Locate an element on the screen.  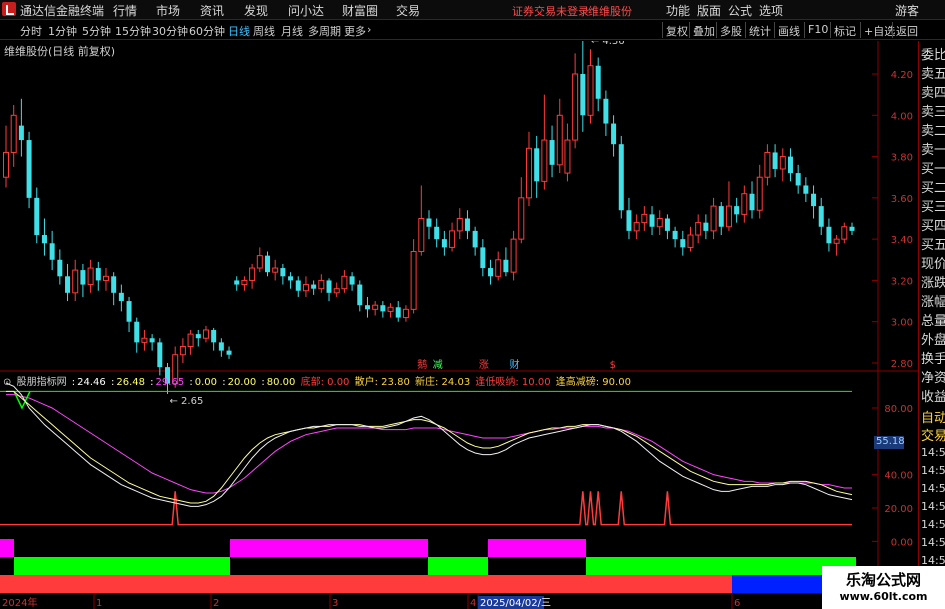
btn-stats: 统计 is located at coordinates (759, 30).